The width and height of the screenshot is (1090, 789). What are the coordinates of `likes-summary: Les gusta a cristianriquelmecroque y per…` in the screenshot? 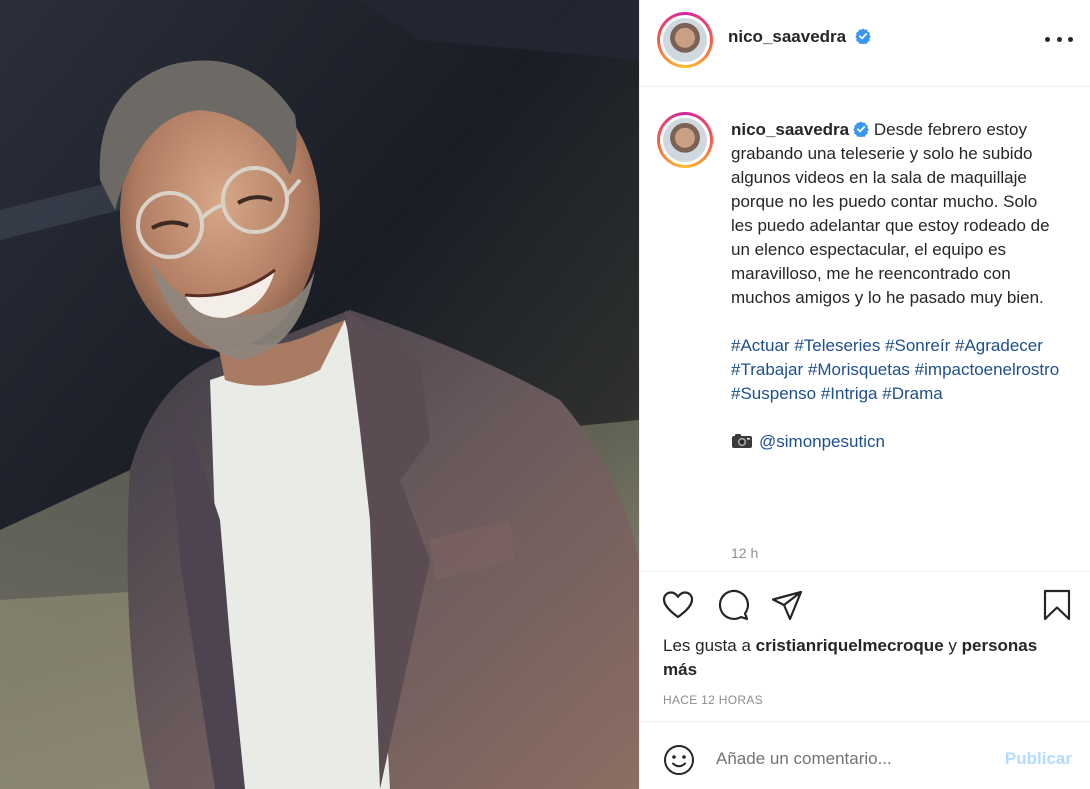 It's located at (863, 658).